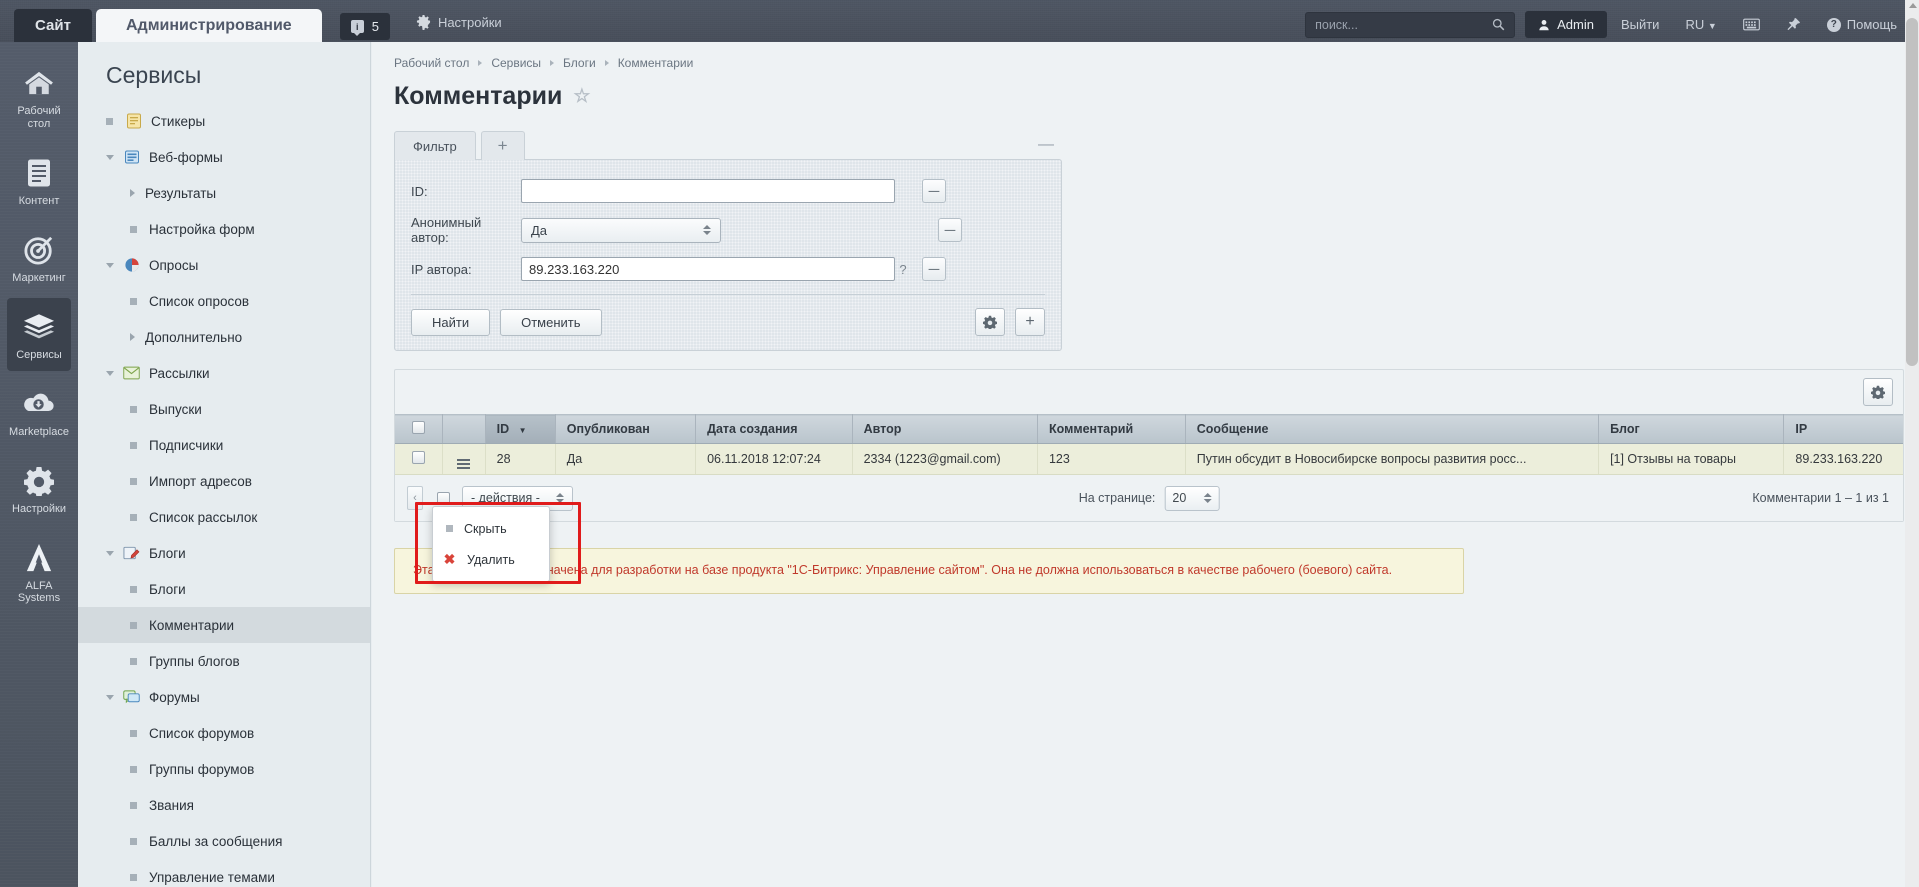 The image size is (1919, 887). Describe the element at coordinates (415, 498) in the screenshot. I see `prev-page-button: ‹` at that location.